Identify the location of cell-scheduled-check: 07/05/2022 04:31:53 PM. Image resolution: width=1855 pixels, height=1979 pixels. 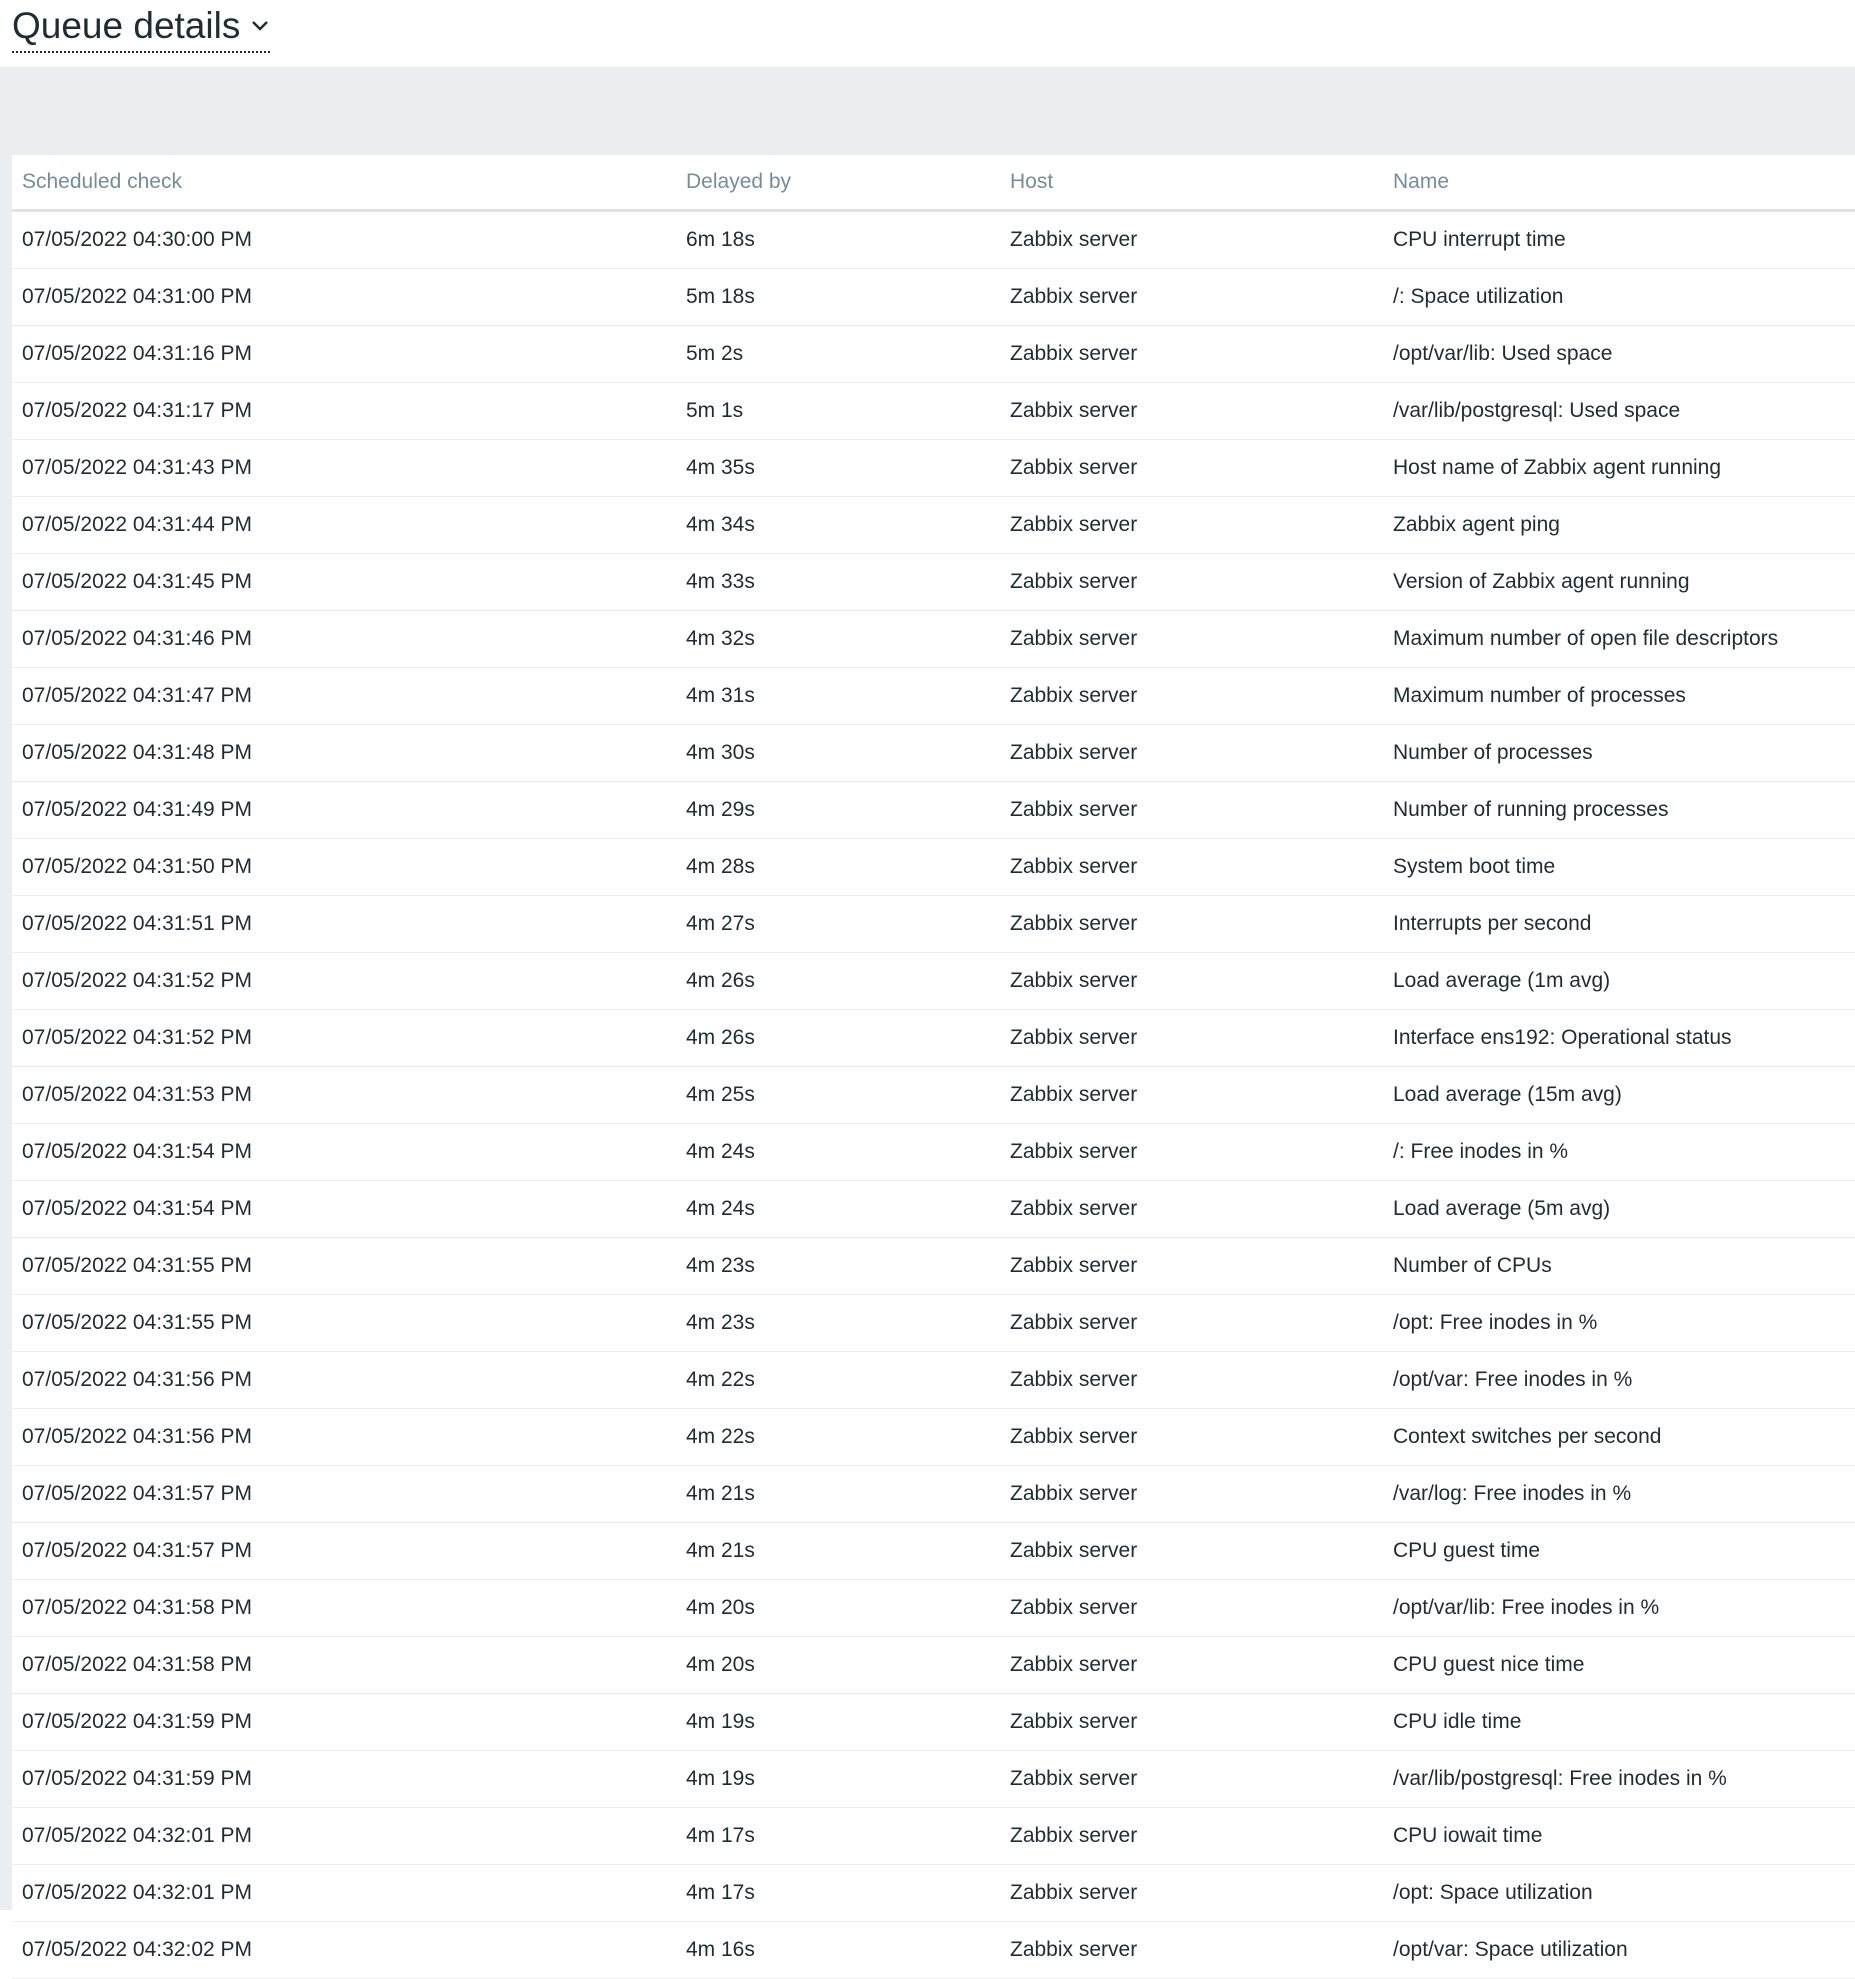
(344, 1095).